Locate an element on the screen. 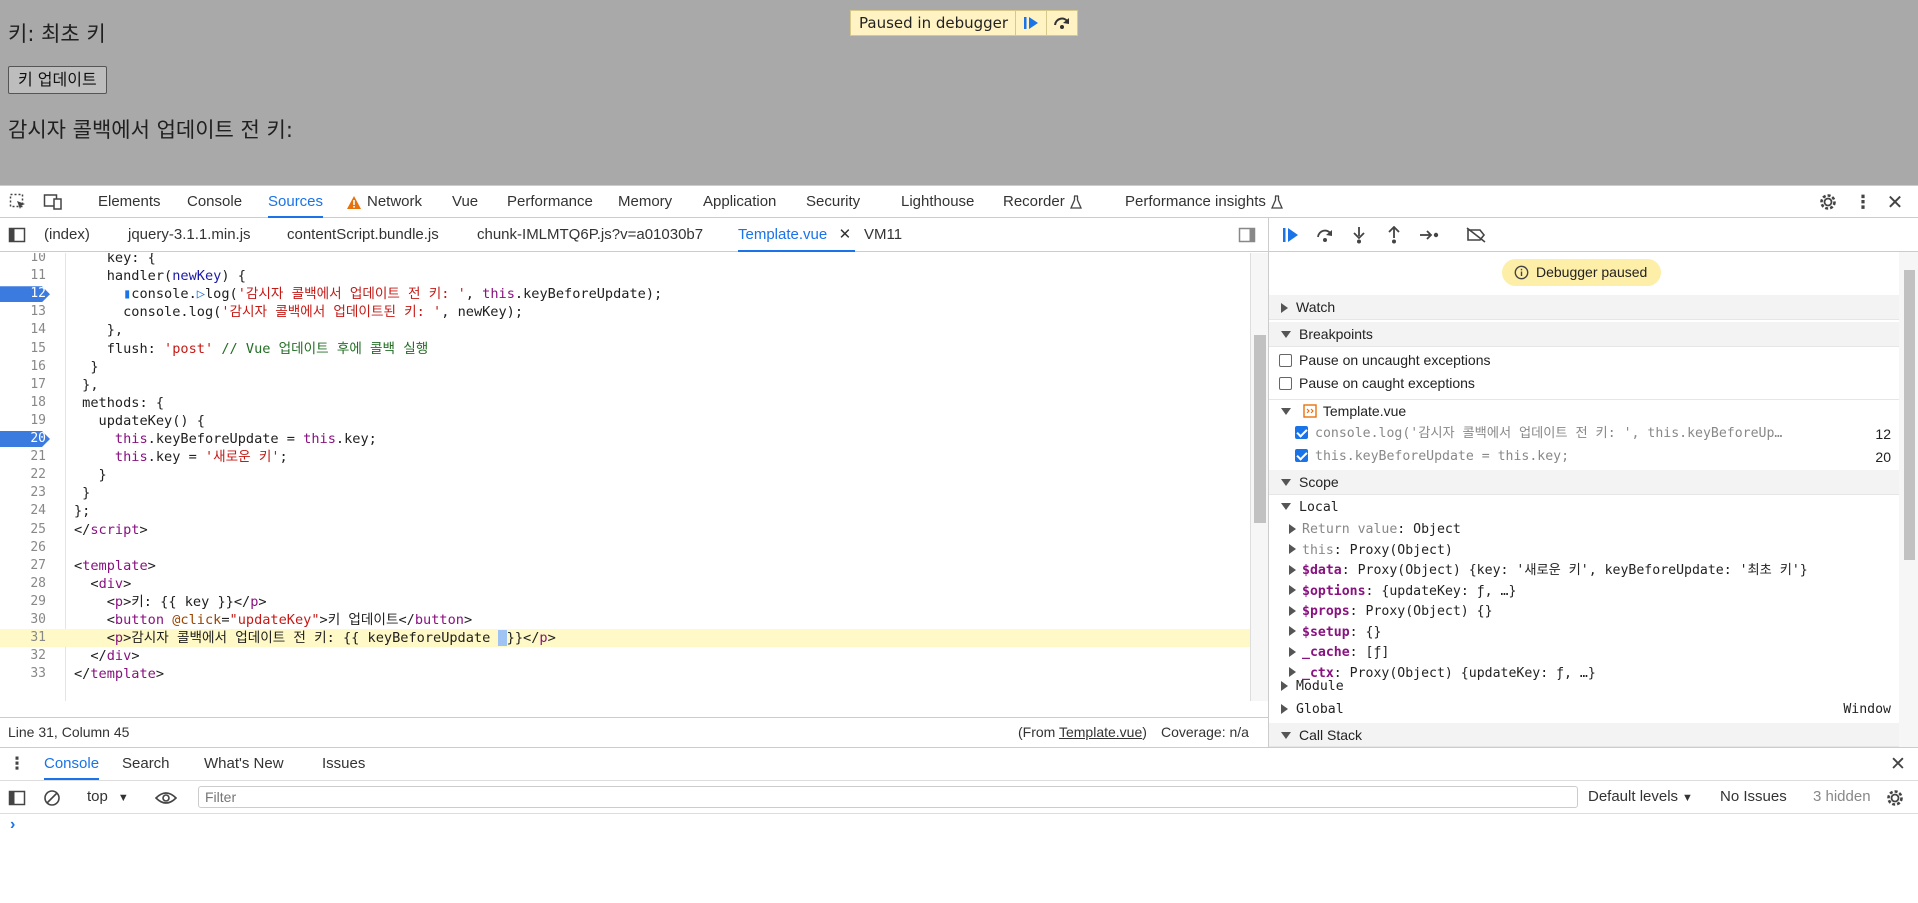 The height and width of the screenshot is (903, 1918). line-number: 32 is located at coordinates (23, 656).